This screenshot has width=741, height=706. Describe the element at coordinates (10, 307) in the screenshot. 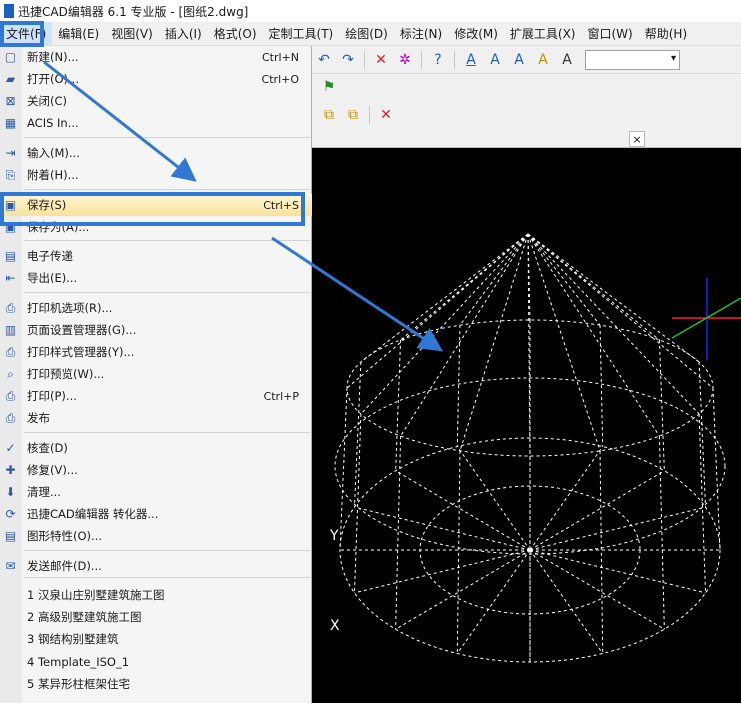

I see `printer-options-icon: ⎙` at that location.